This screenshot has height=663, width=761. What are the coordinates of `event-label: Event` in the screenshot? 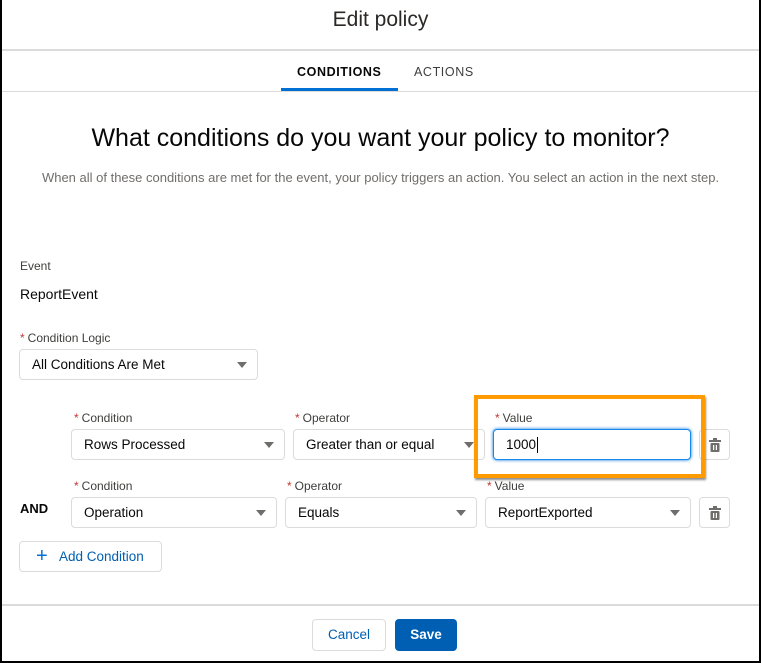 It's located at (35, 266).